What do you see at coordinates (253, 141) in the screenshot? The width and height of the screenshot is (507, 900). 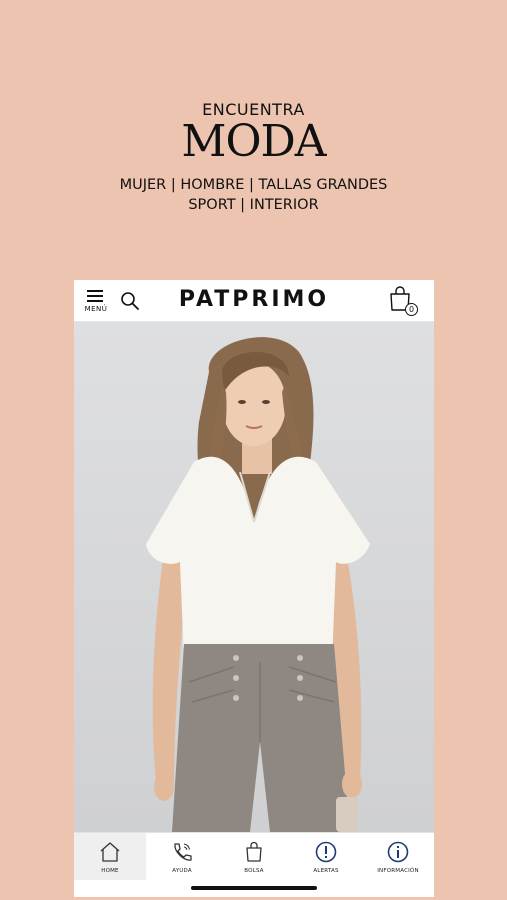 I see `promo-headline: MODA` at bounding box center [253, 141].